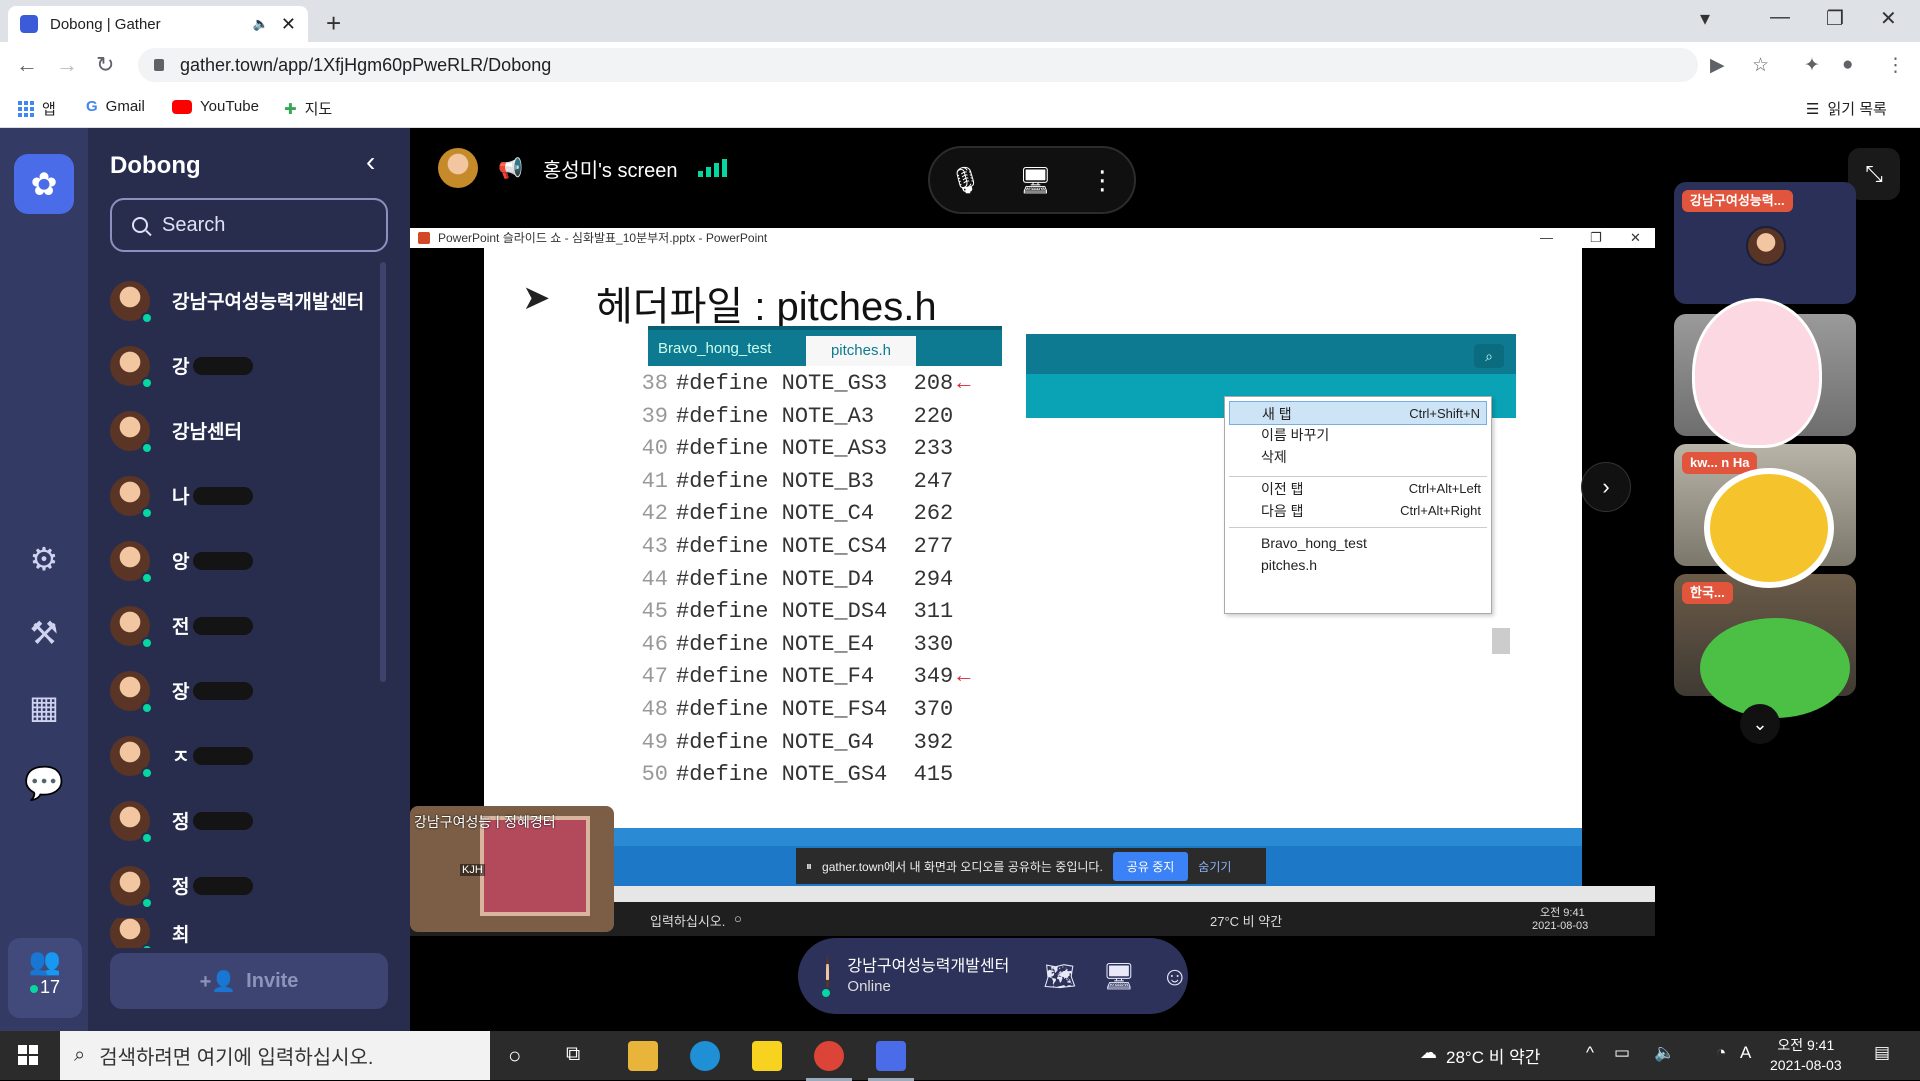 The width and height of the screenshot is (1920, 1081). I want to click on network-icon: ◔, so click(1721, 1053).